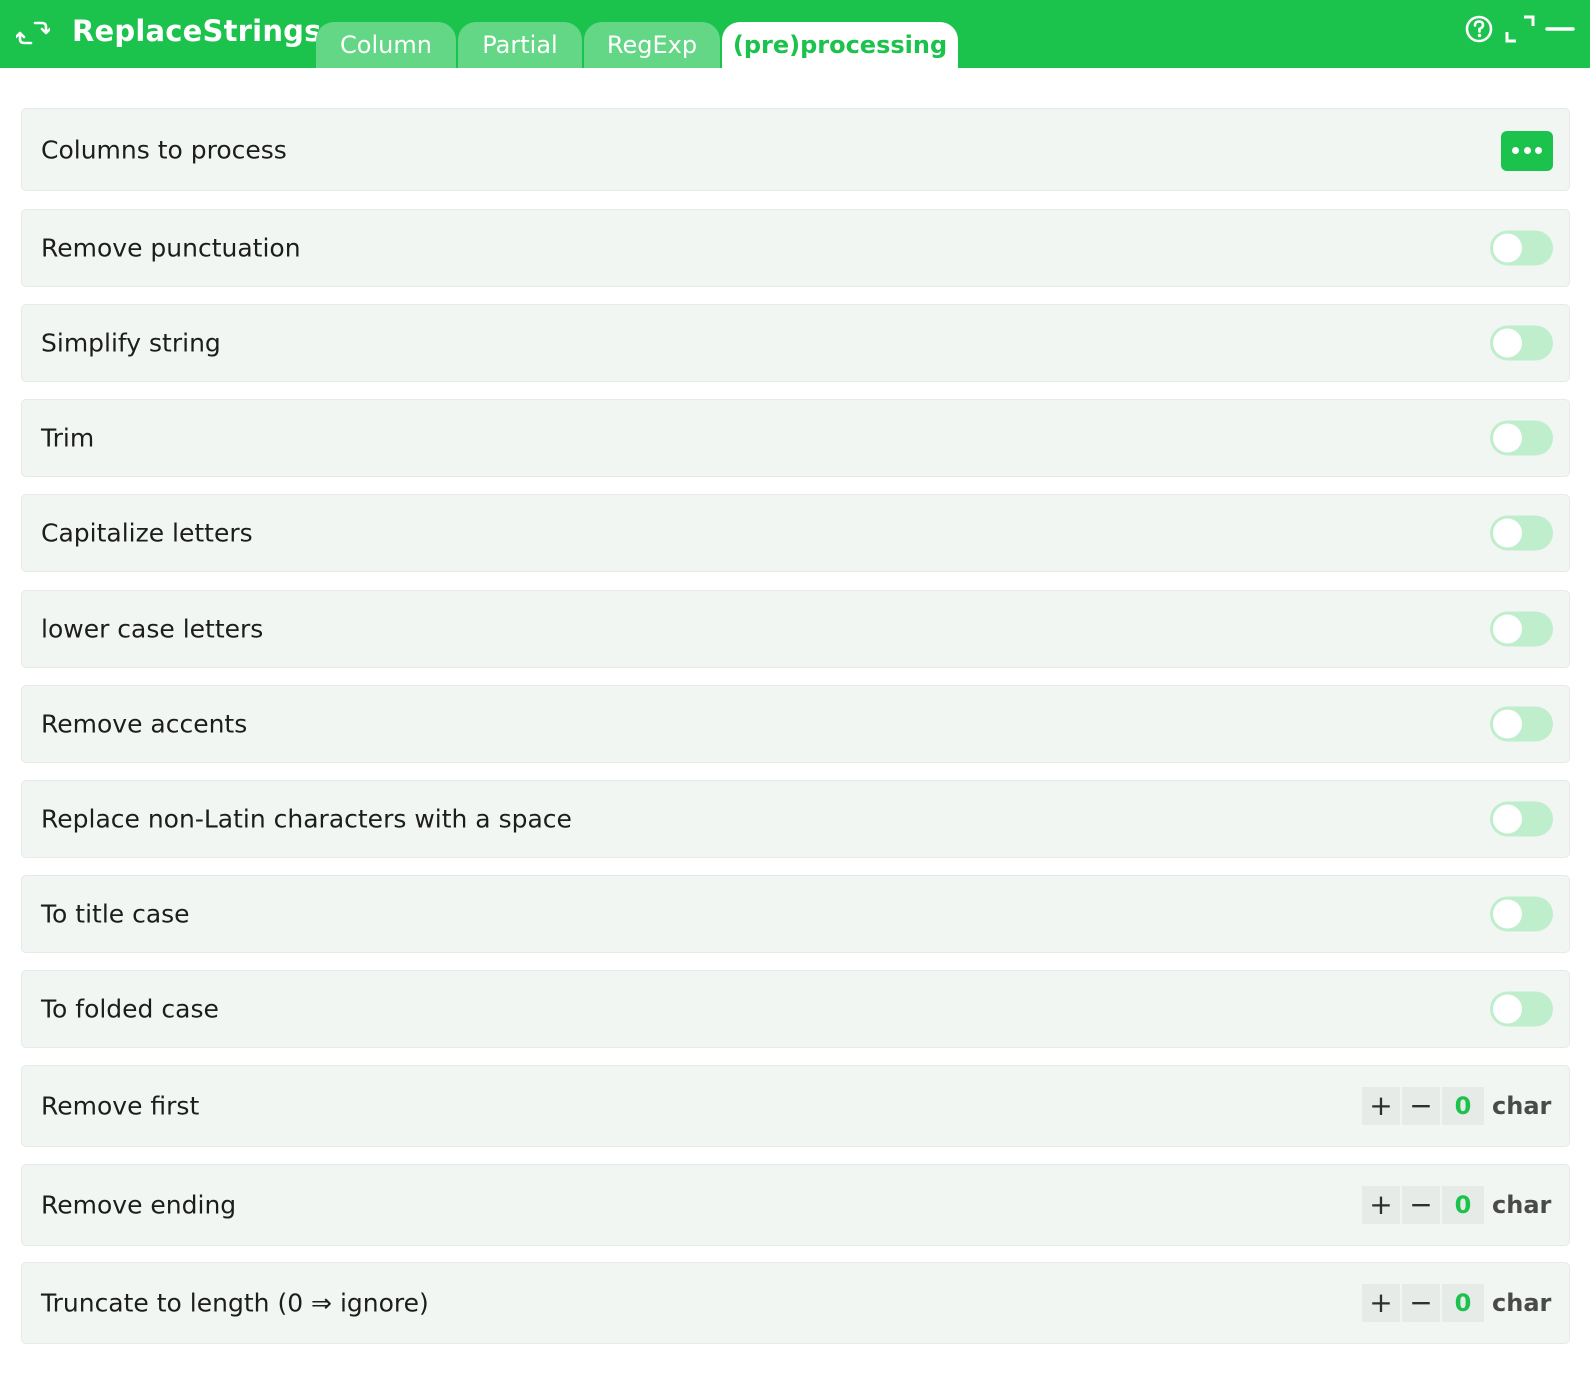 The height and width of the screenshot is (1384, 1590). Describe the element at coordinates (795, 149) in the screenshot. I see `columns-to-process-row: Columns to process` at that location.